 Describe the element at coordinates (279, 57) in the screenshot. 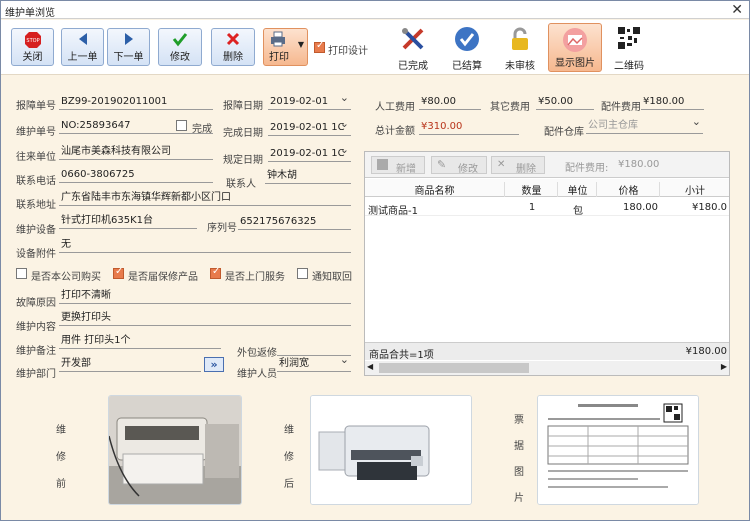

I see `print-label: 打印` at that location.